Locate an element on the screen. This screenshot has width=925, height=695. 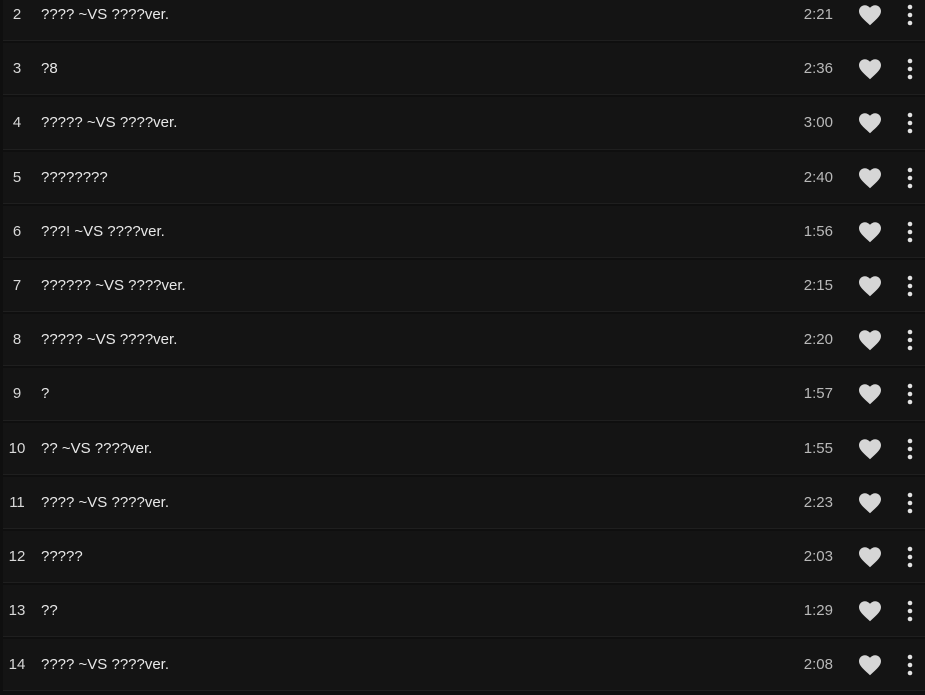
track-row: 11 ???? ~VS ????ver. 2:23 is located at coordinates (464, 502).